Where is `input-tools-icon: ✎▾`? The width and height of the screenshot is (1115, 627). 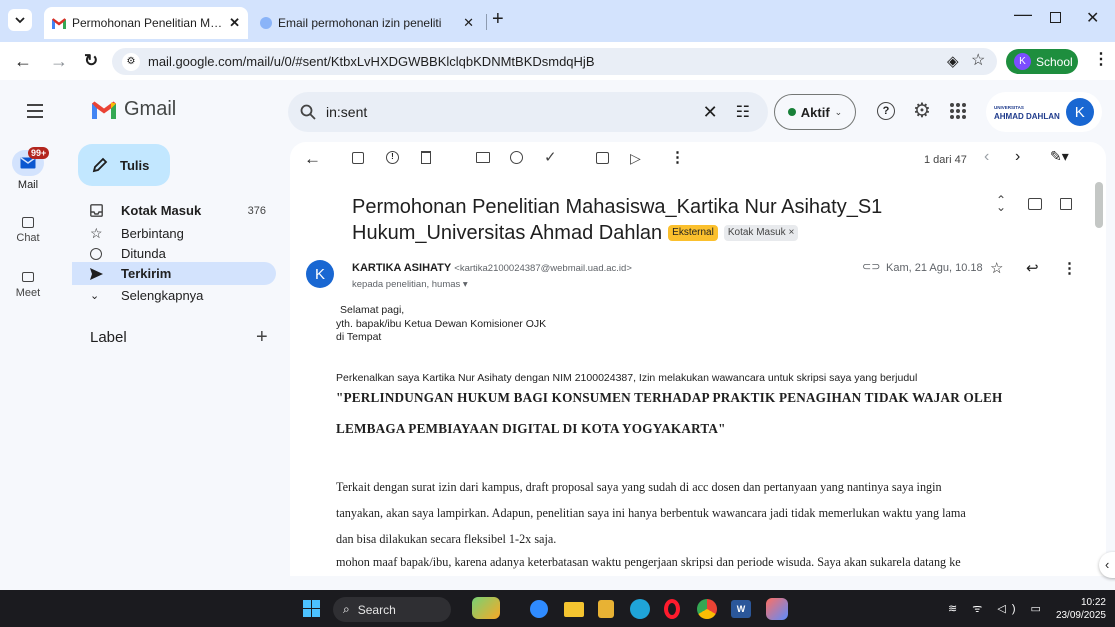
input-tools-icon: ✎▾ is located at coordinates (1059, 156).